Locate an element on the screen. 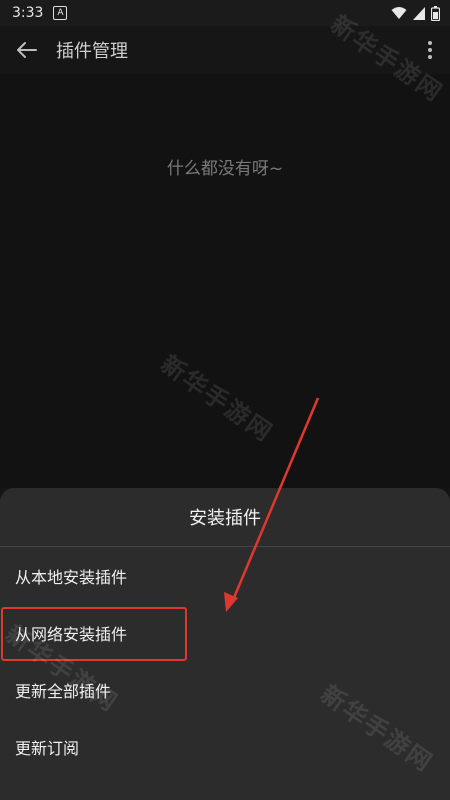  page-title: 插件管理 is located at coordinates (92, 51).